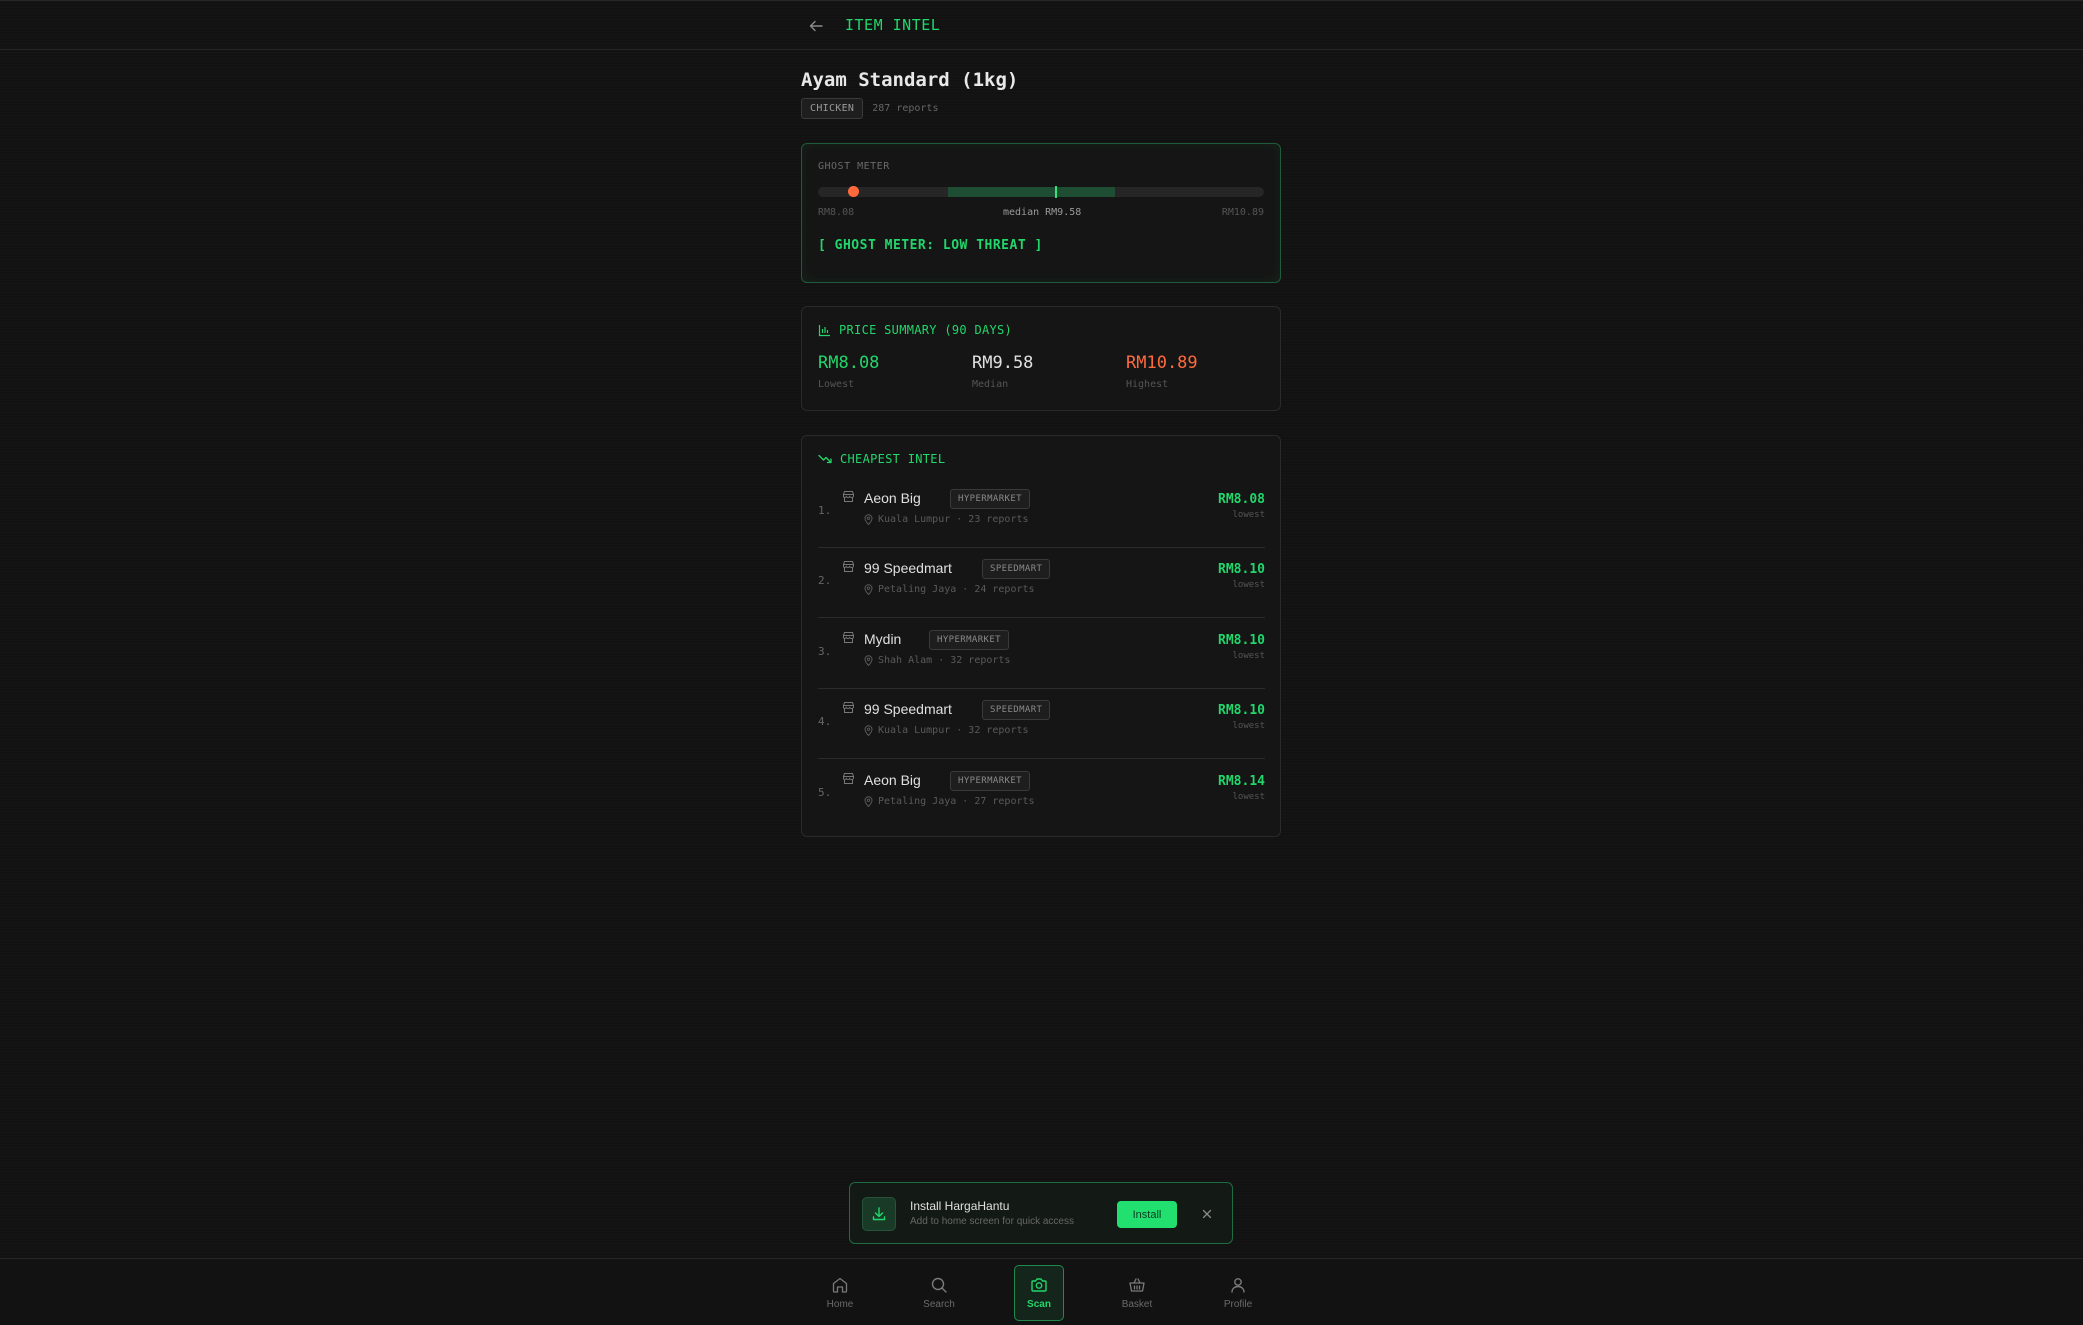 This screenshot has width=2083, height=1325. I want to click on stat-lowest: RM8.08 Lowest, so click(848, 371).